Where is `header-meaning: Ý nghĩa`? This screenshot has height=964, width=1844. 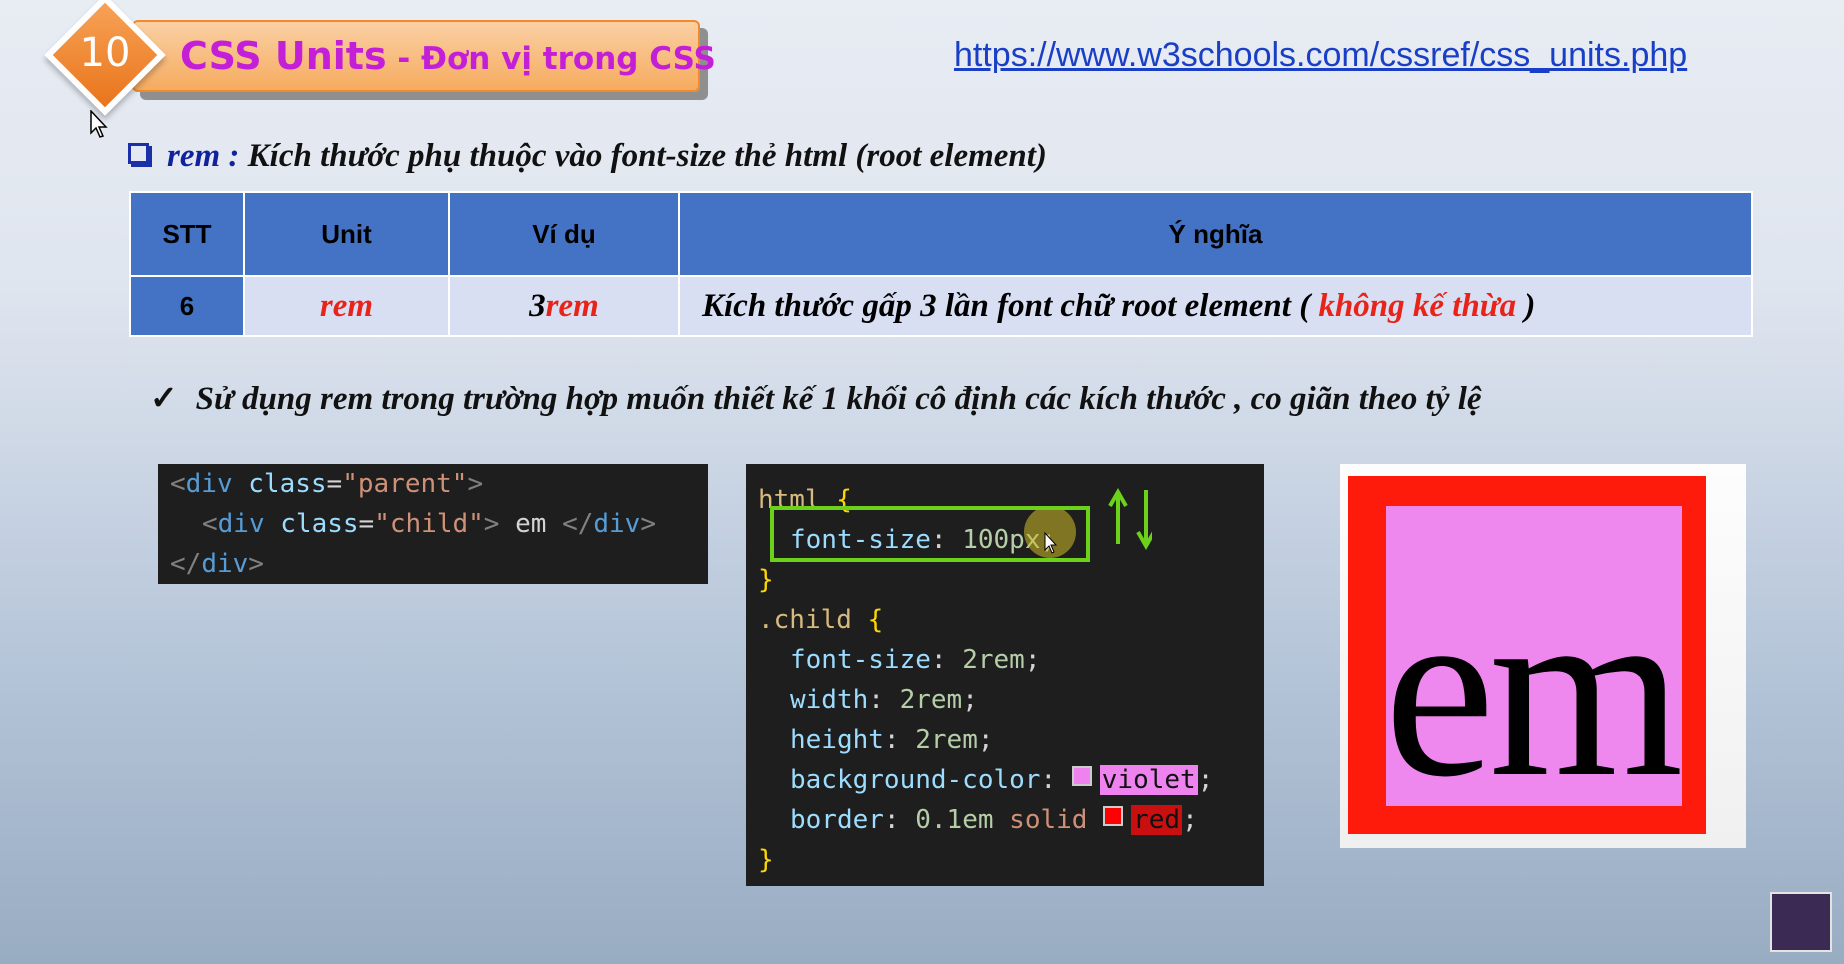 header-meaning: Ý nghĩa is located at coordinates (1215, 234).